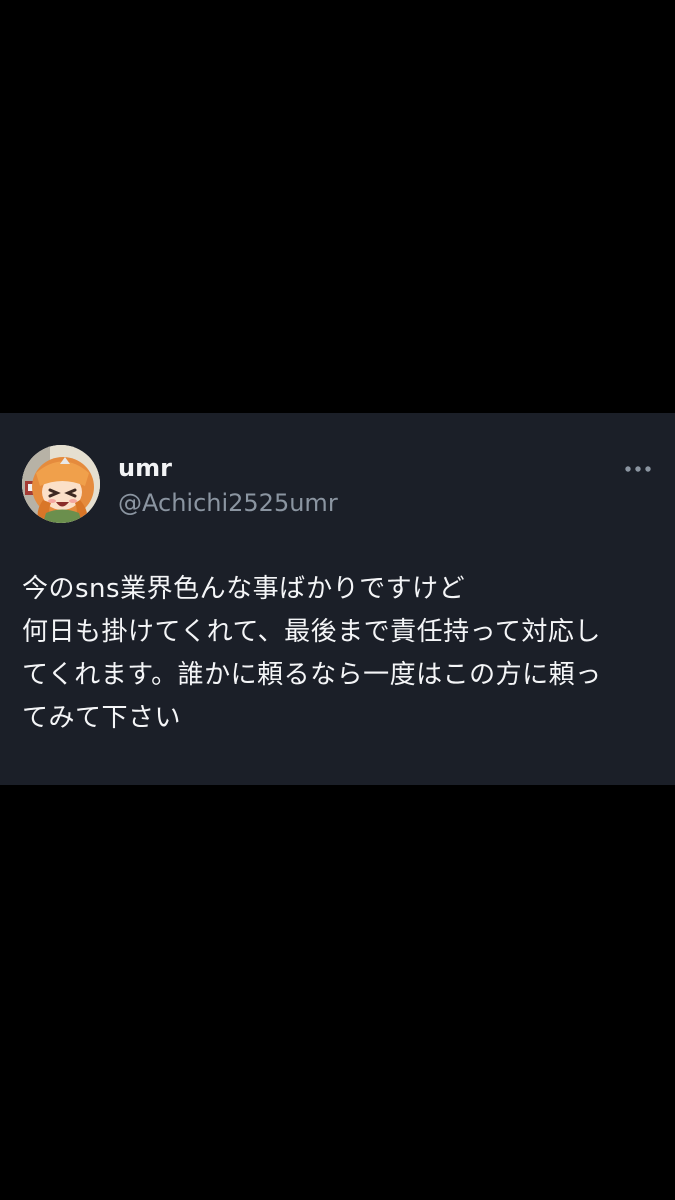  I want to click on avatar, so click(61, 484).